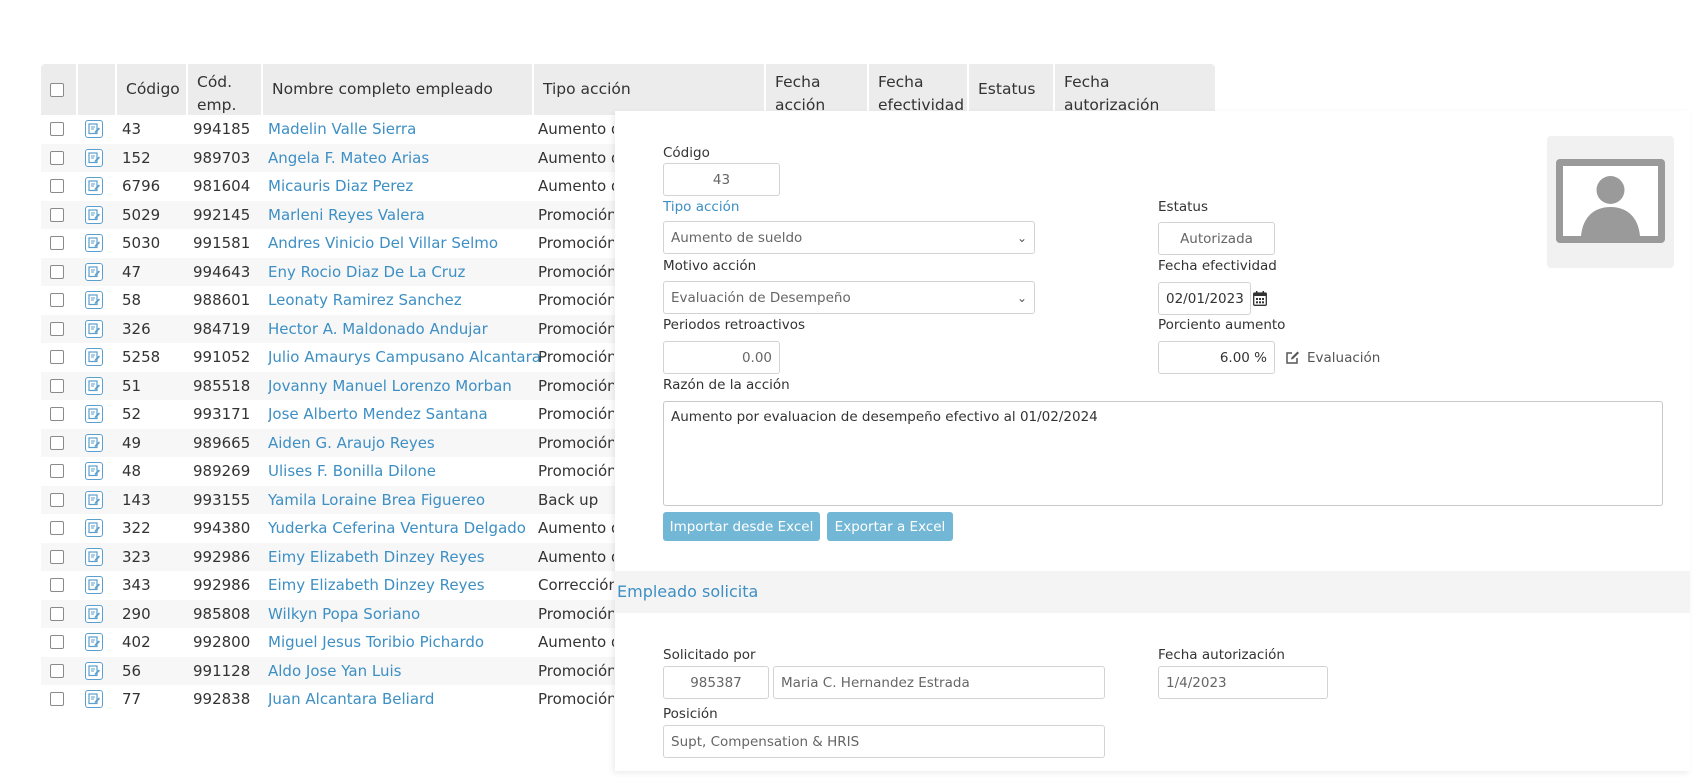  What do you see at coordinates (1260, 298) in the screenshot?
I see `calendar-icon` at bounding box center [1260, 298].